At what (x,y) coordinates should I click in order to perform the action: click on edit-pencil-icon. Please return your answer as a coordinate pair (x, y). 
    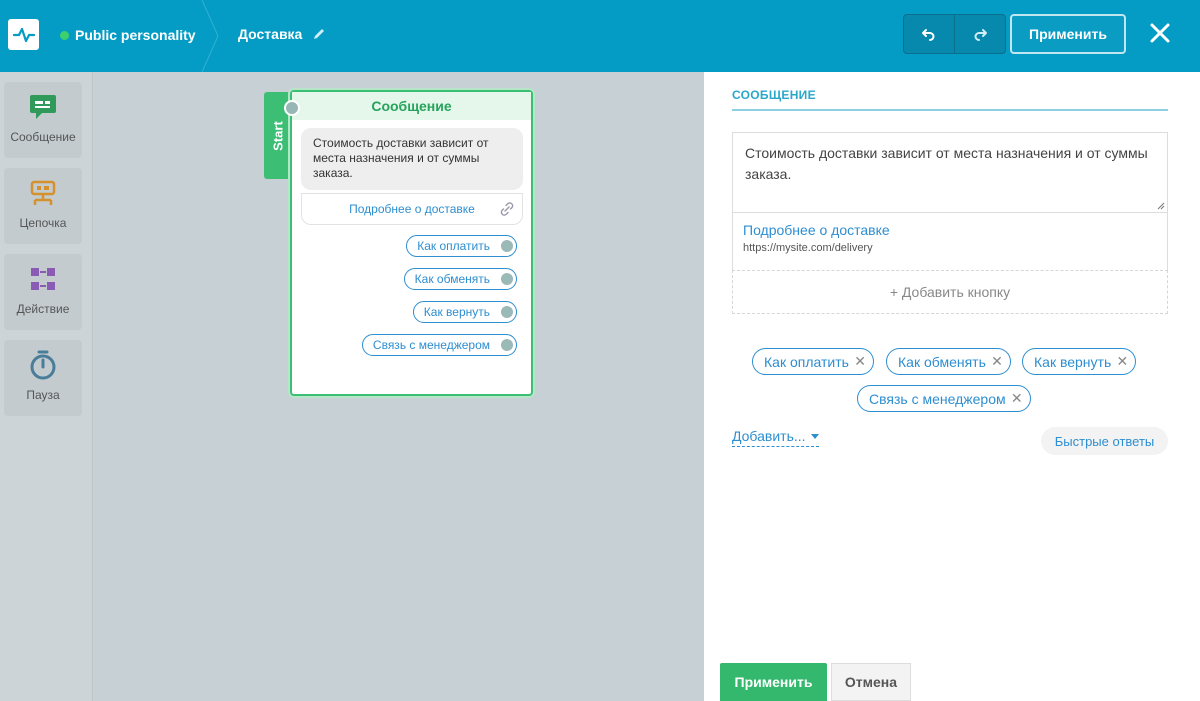
    Looking at the image, I should click on (319, 34).